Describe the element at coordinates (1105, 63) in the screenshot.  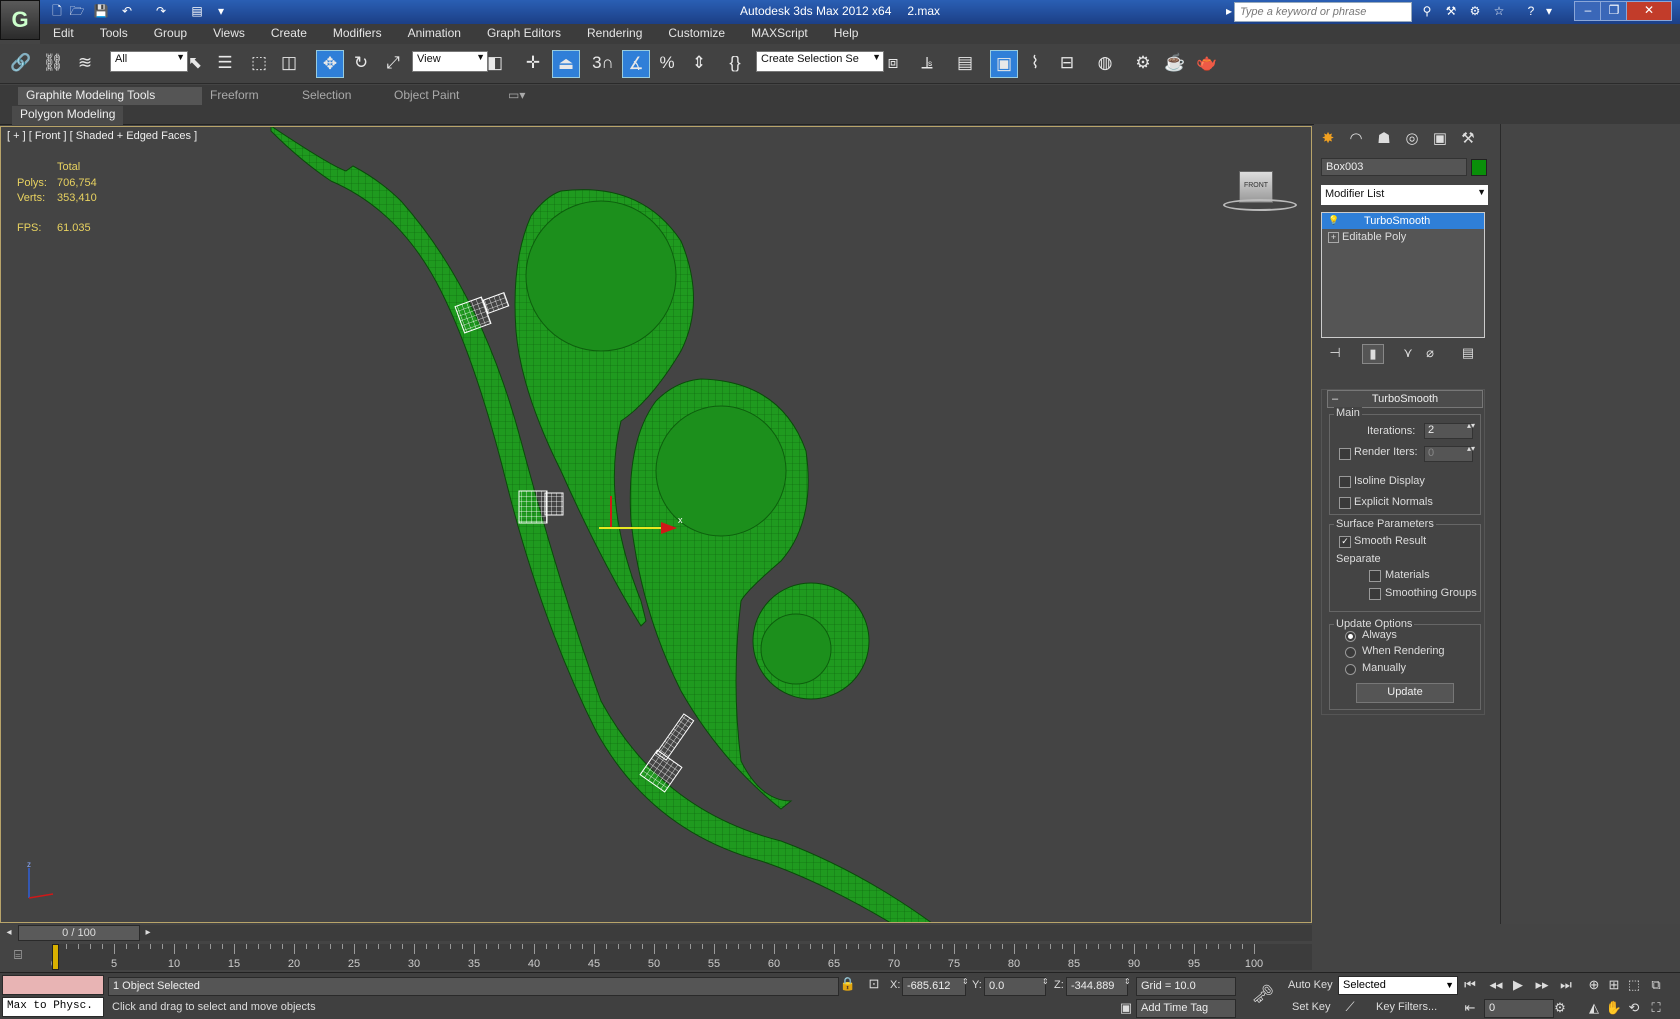
I see `material-editor-icon: ◍` at that location.